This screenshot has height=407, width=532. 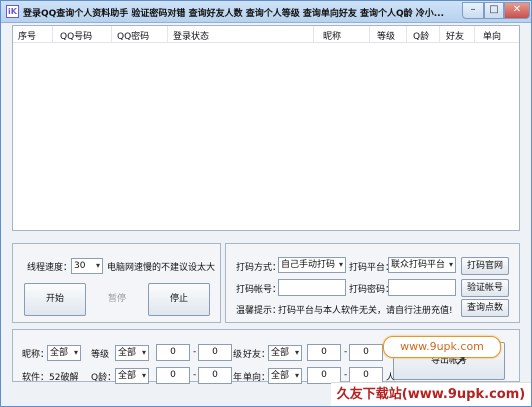 I want to click on friends-from-input: 0, so click(x=324, y=352).